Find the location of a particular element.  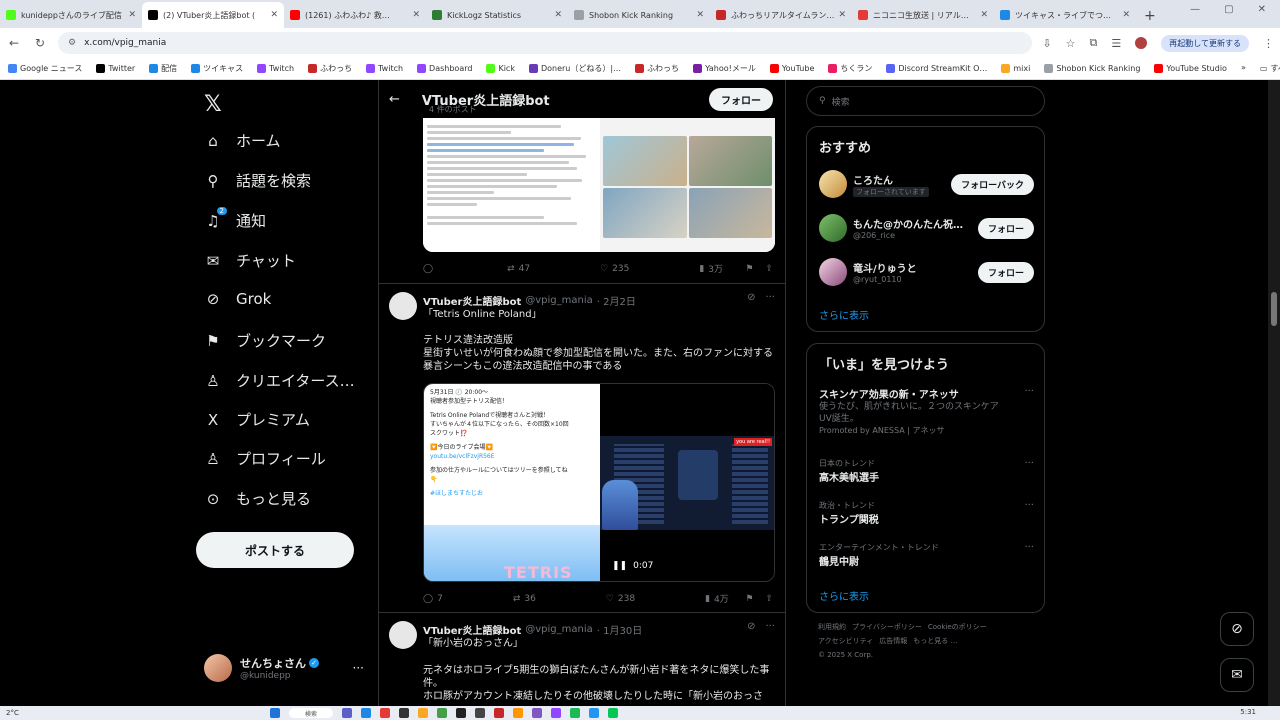

reload-icon: ↻ is located at coordinates (40, 43).